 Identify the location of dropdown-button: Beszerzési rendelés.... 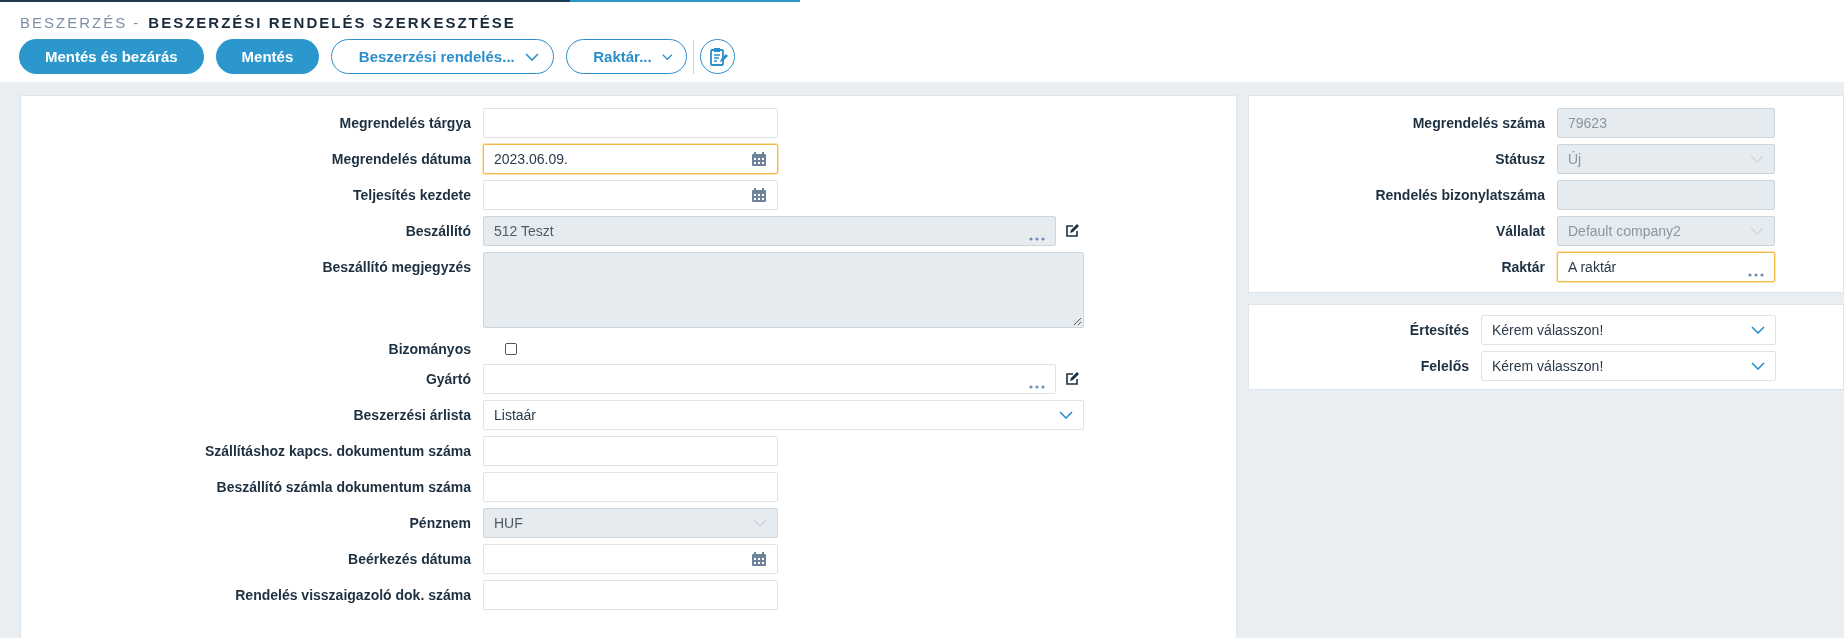
(443, 56).